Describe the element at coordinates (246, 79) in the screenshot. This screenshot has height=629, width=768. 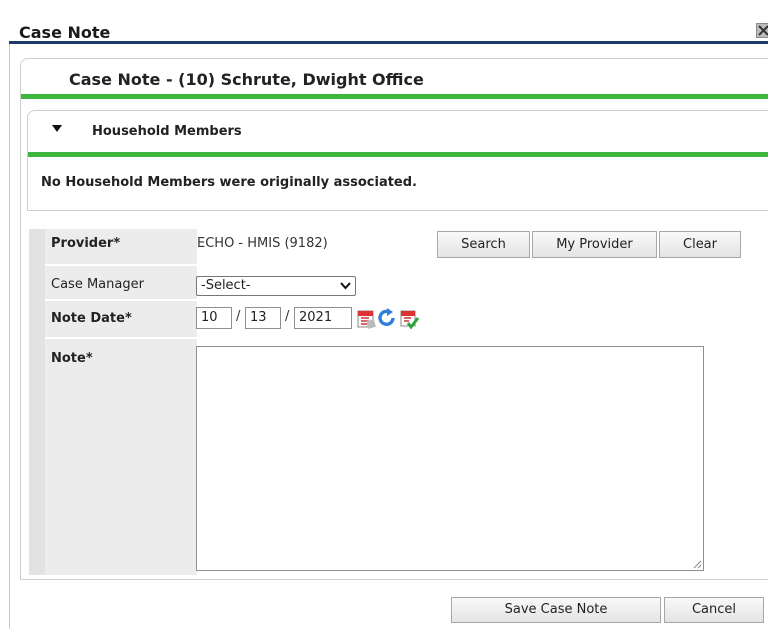
I see `panel-title: Case Note - (10) Schrute, Dwight Office` at that location.